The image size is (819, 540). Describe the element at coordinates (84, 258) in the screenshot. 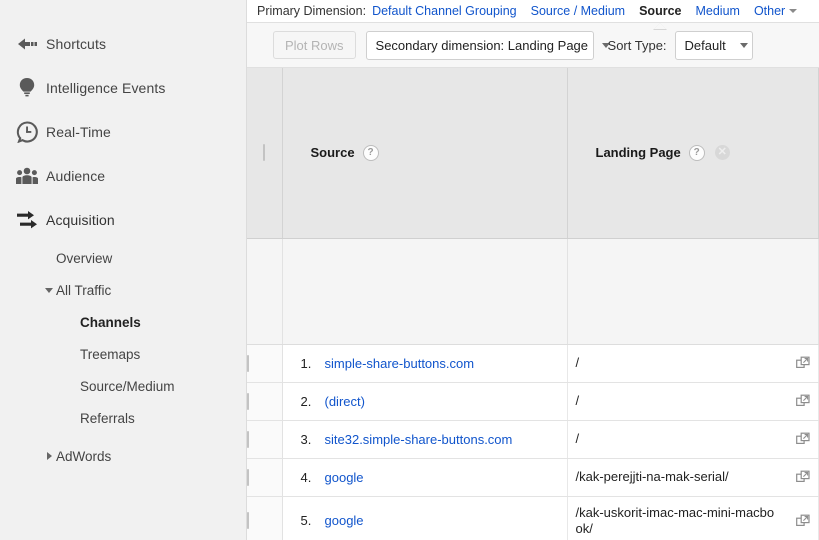

I see `sidebar-subitem-label: Overview` at that location.